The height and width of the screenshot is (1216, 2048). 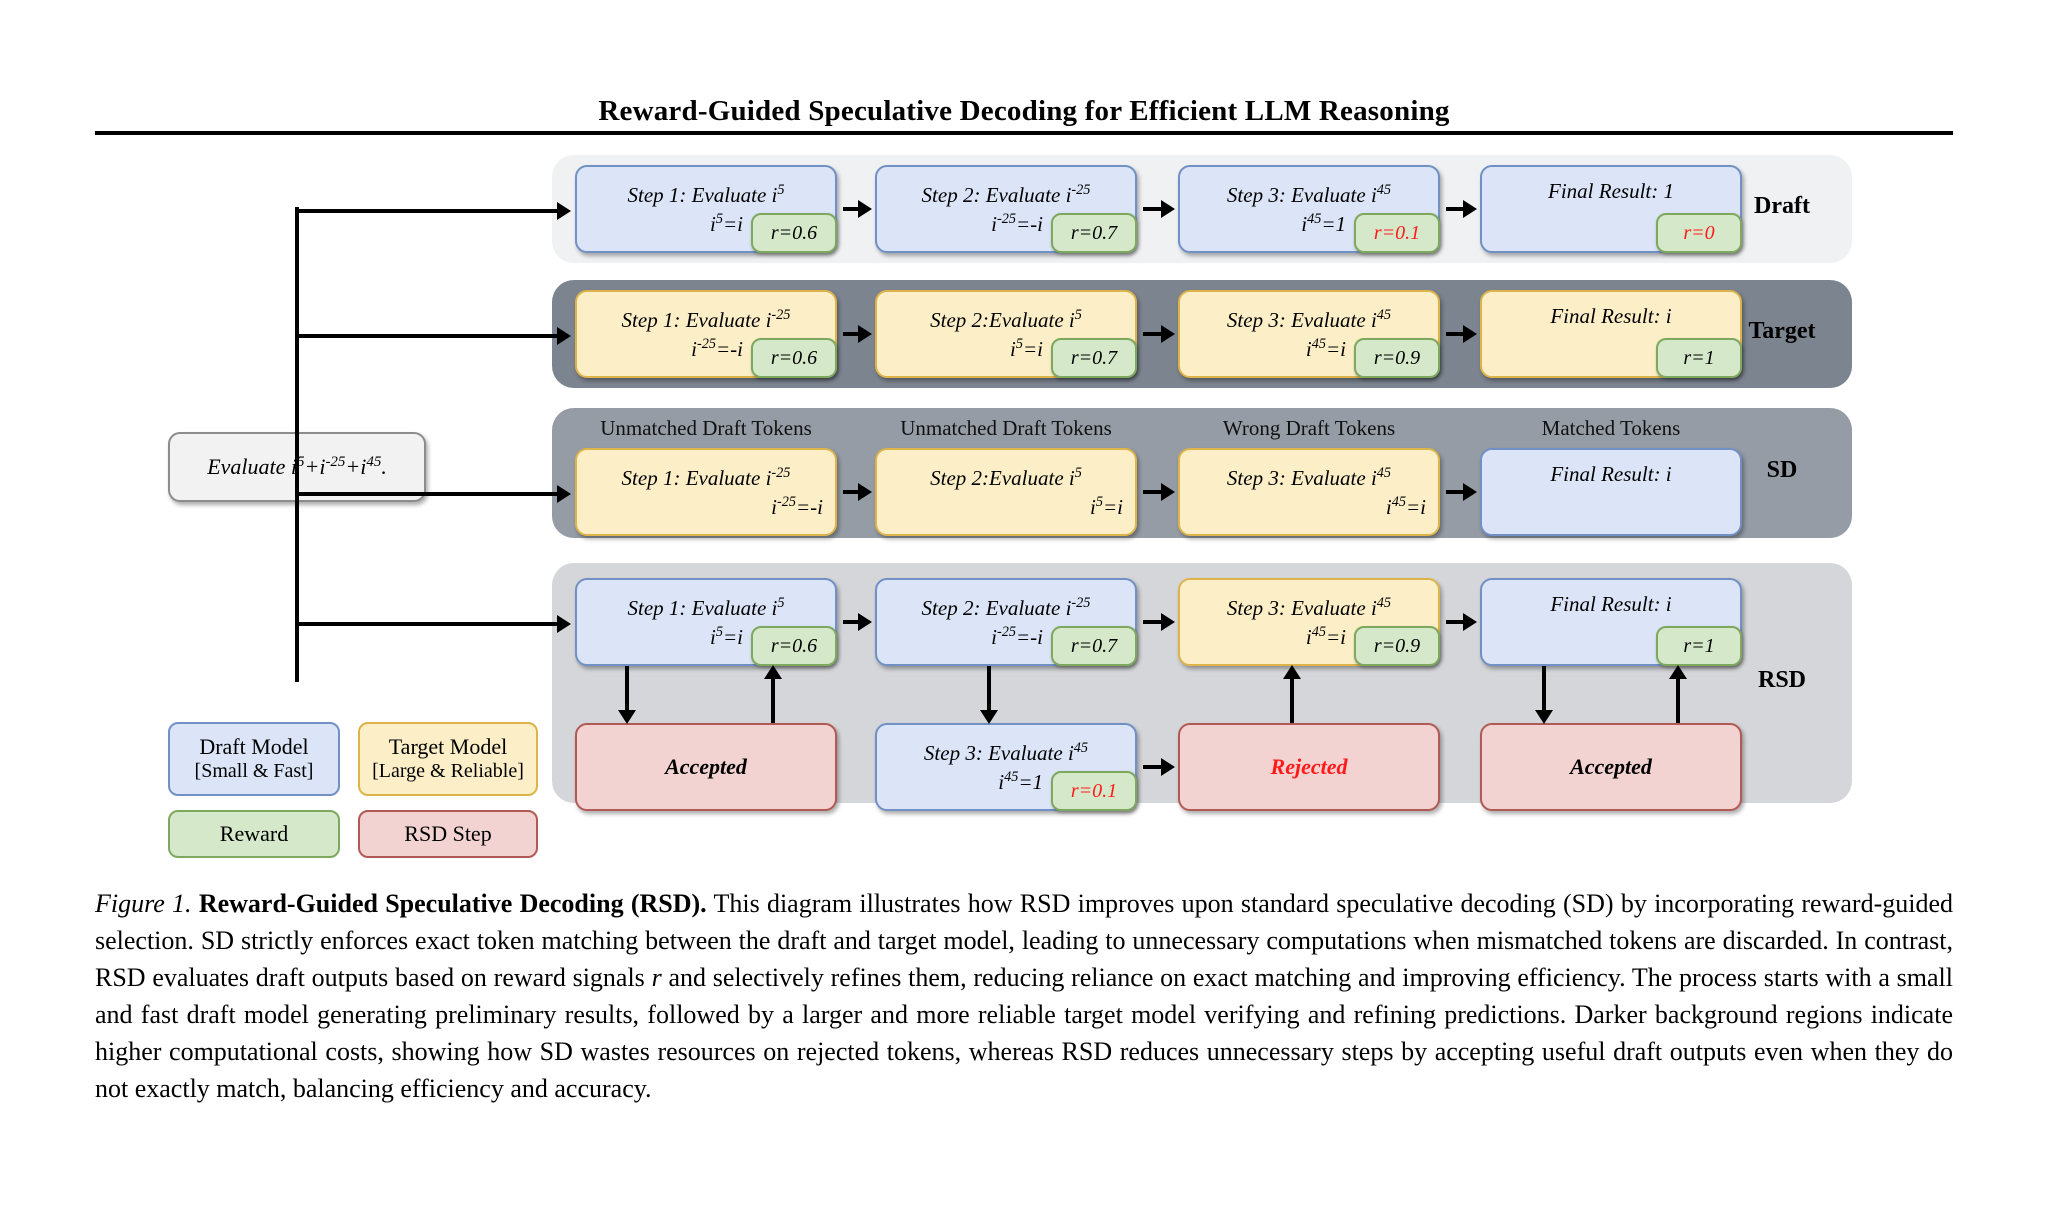 What do you see at coordinates (433, 336) in the screenshot?
I see `input-branch-arrow-target` at bounding box center [433, 336].